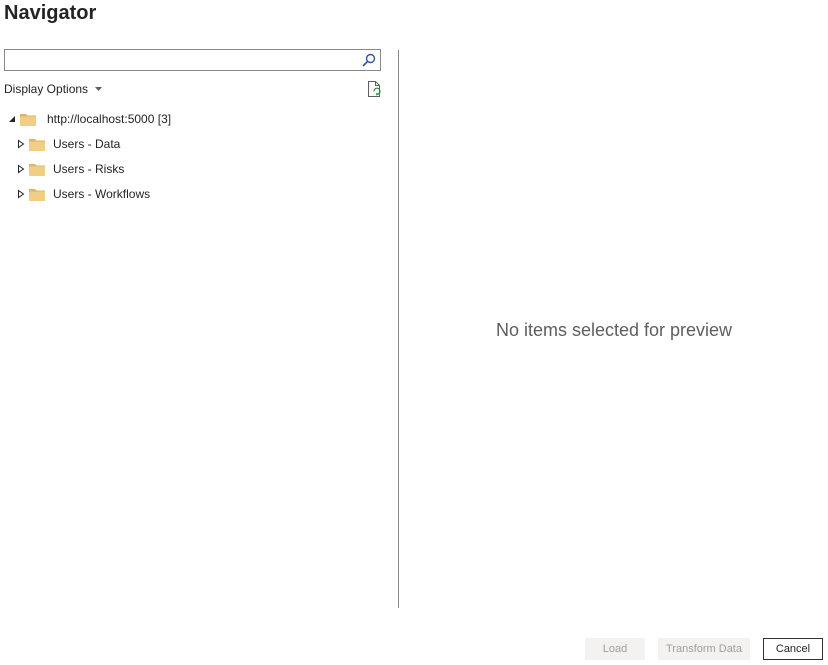 Image resolution: width=828 pixels, height=665 pixels. What do you see at coordinates (398, 329) in the screenshot?
I see `pane-divider` at bounding box center [398, 329].